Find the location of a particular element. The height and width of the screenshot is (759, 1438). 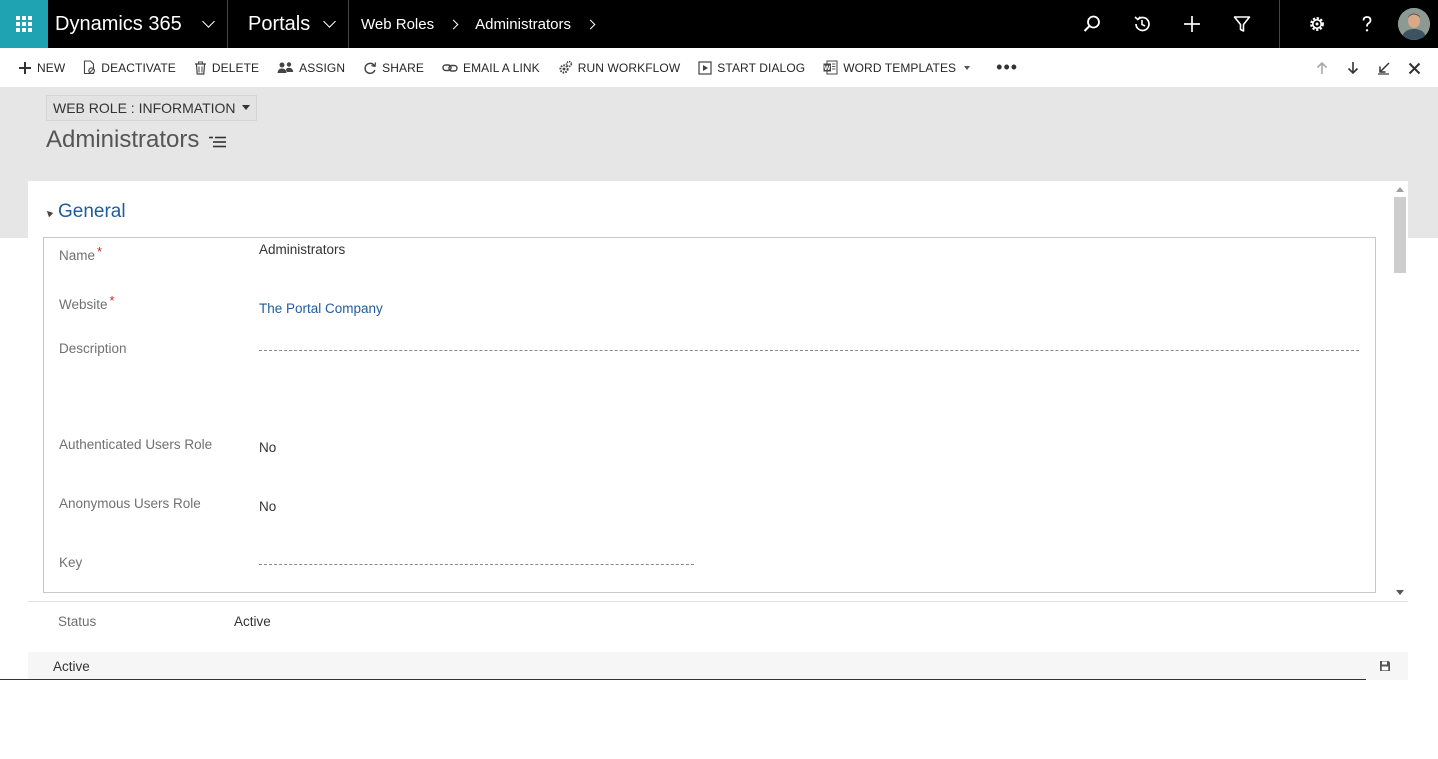

run-workflow-button-label: RUN WORKFLOW is located at coordinates (629, 67).